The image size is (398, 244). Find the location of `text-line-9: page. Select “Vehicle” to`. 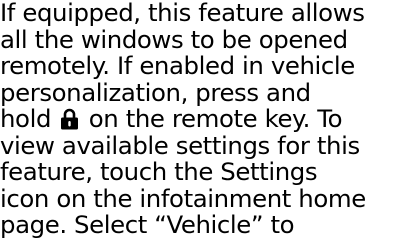

text-line-9: page. Select “Vehicle” to is located at coordinates (147, 224).